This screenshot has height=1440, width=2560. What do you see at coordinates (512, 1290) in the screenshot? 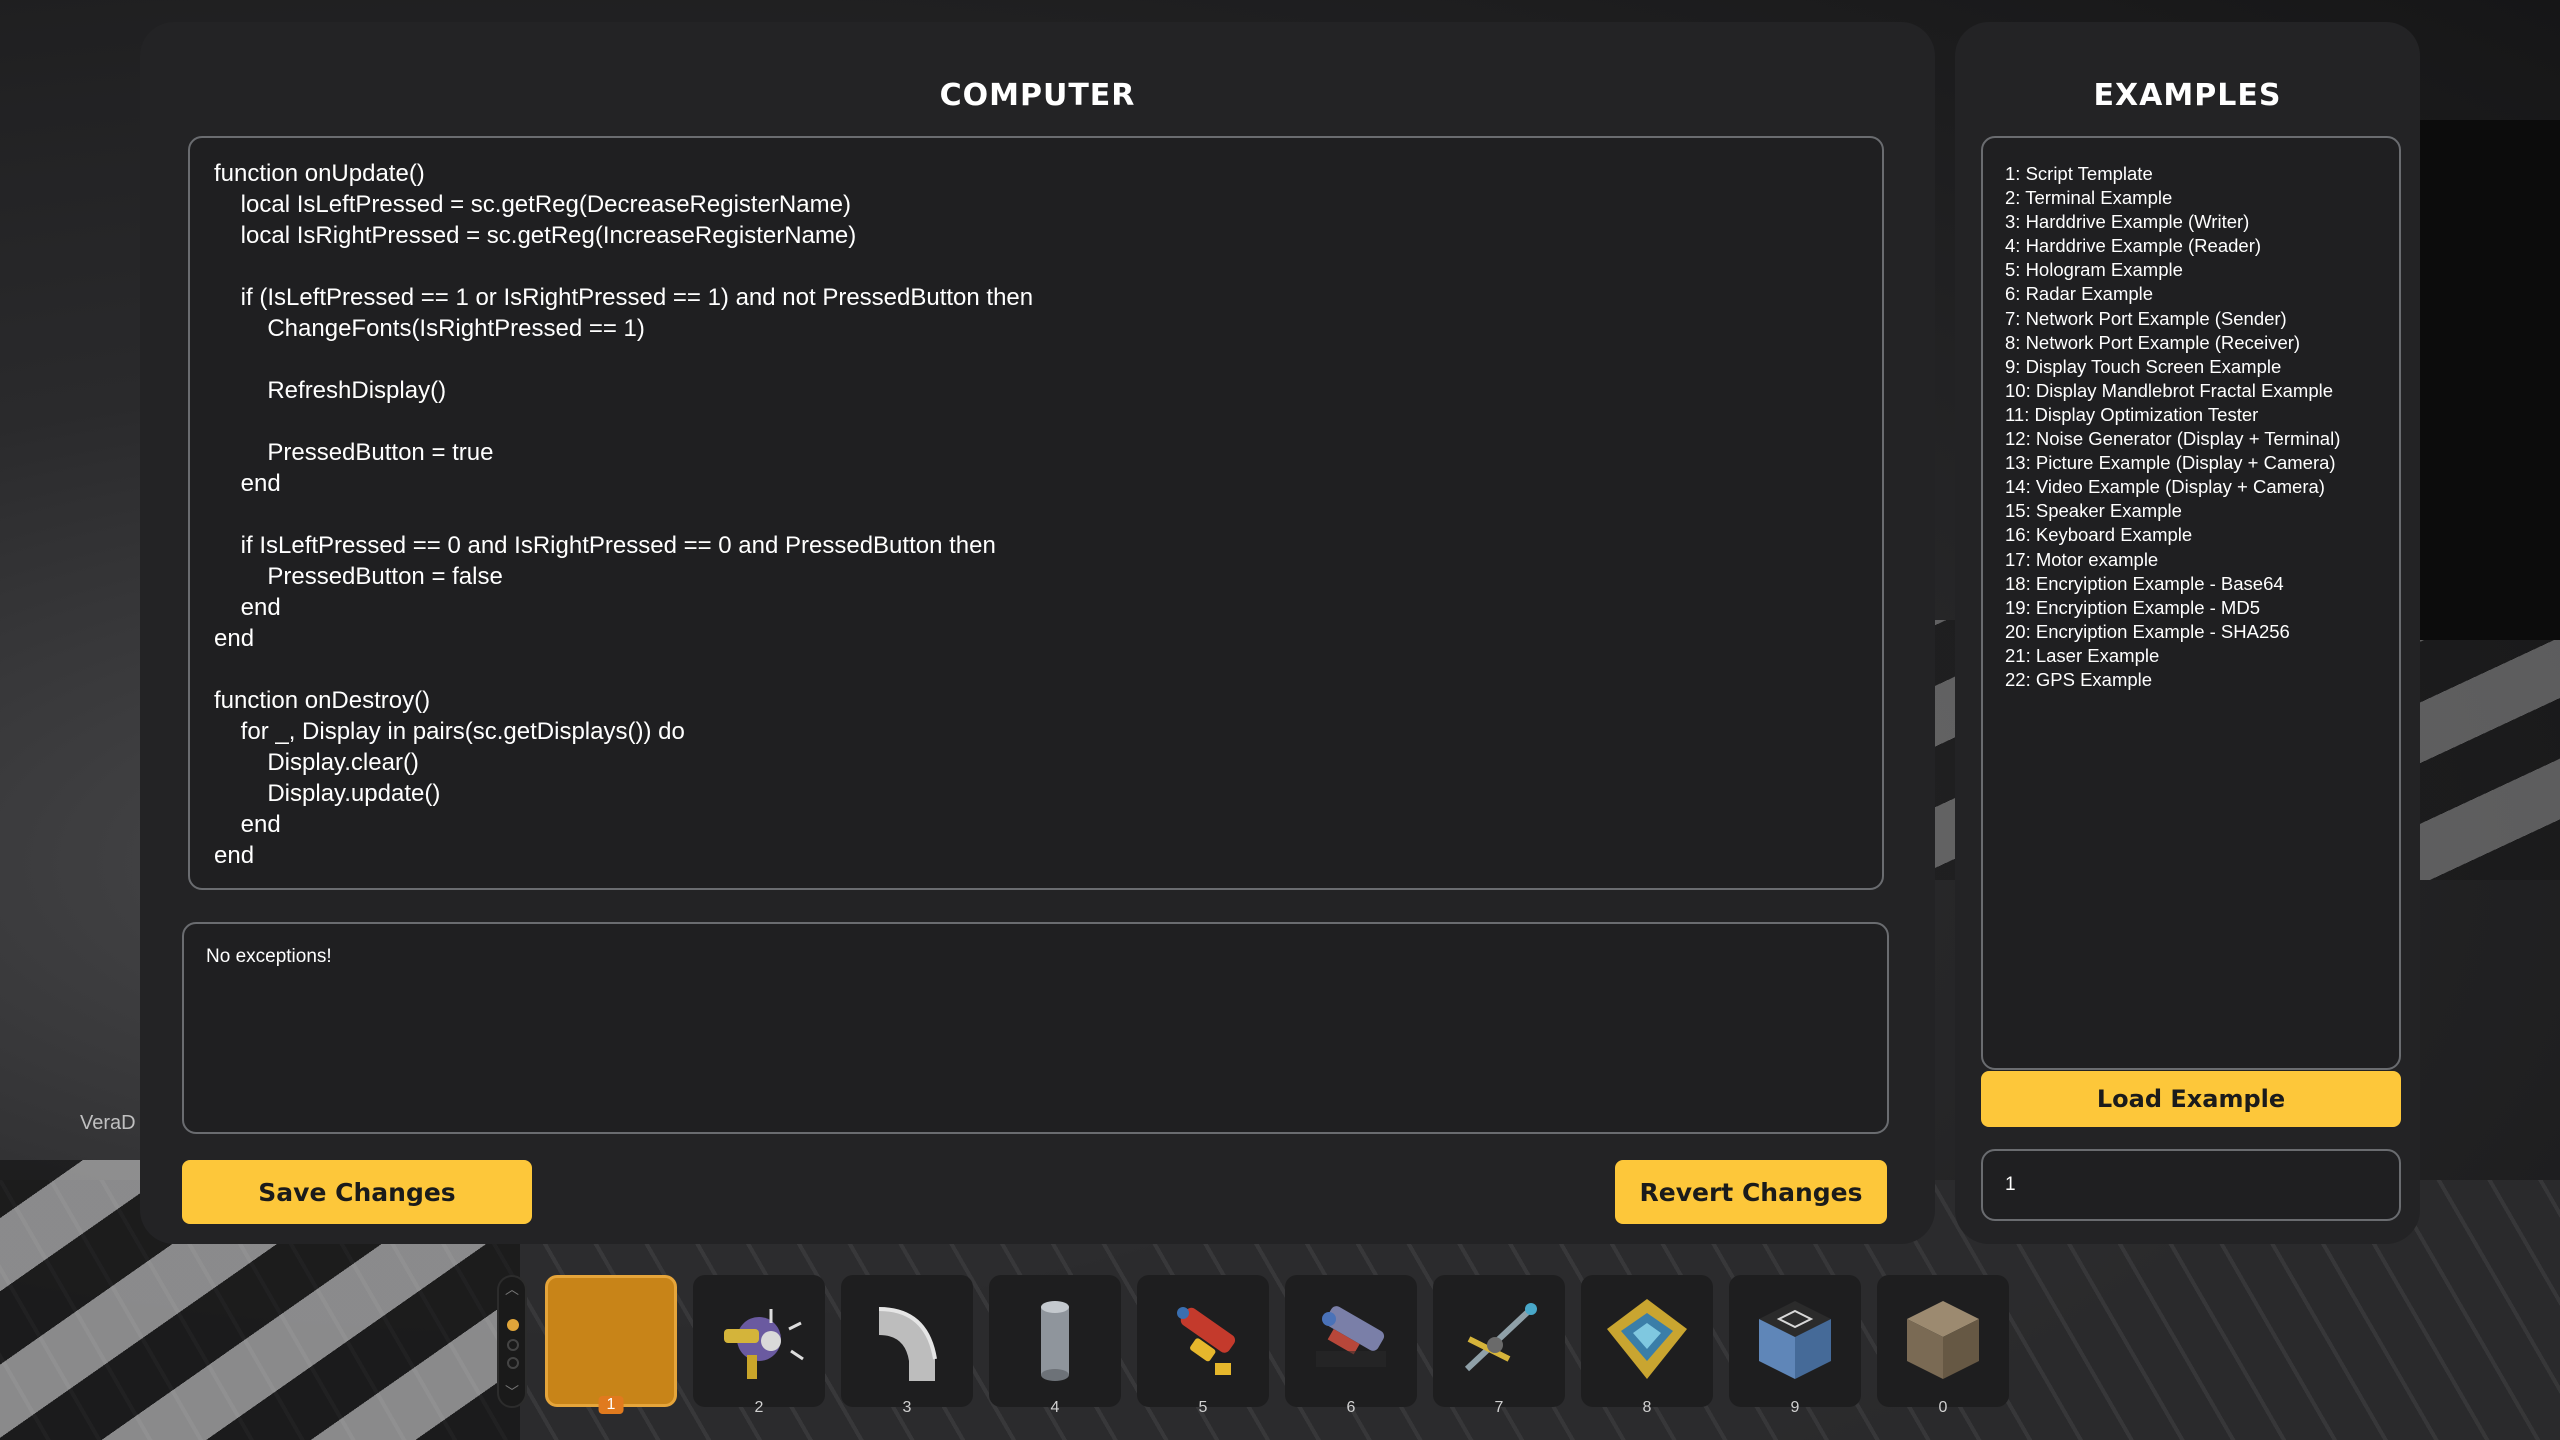
I see `chevron-up-icon: ︿` at bounding box center [512, 1290].